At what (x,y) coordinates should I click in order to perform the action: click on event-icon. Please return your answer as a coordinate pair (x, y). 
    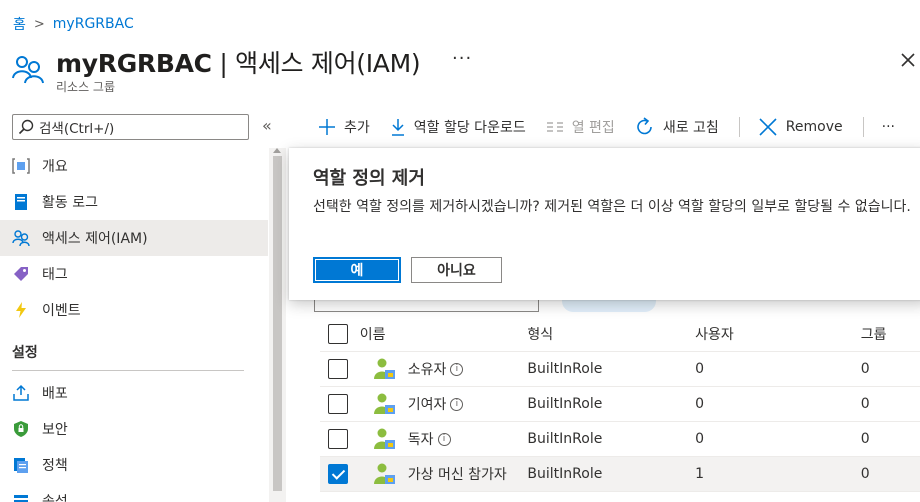
    Looking at the image, I should click on (21, 310).